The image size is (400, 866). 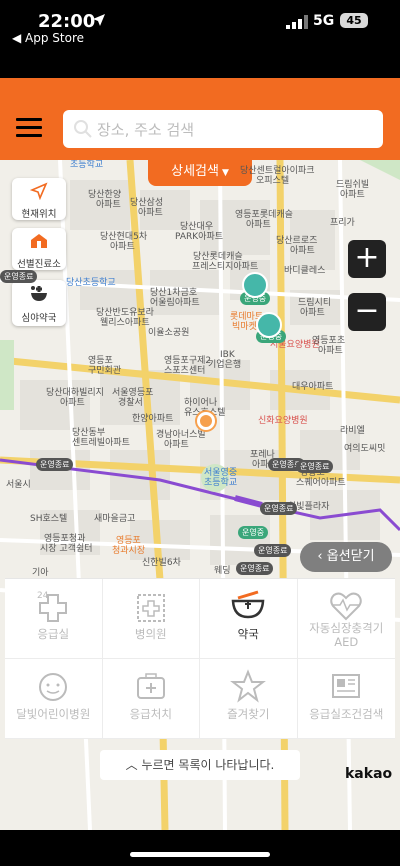 I want to click on app-header: 장소, 주소 검색, so click(x=200, y=119).